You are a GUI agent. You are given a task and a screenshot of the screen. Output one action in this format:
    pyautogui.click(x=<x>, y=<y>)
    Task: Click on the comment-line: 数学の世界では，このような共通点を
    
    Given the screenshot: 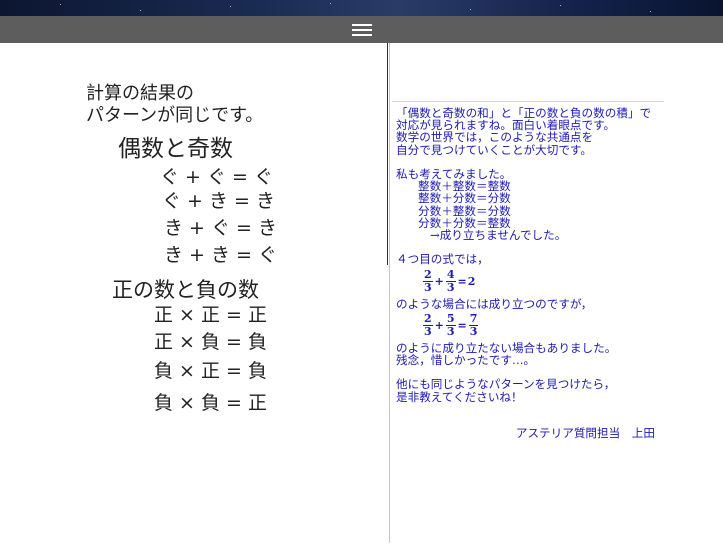 What is the action you would take?
    pyautogui.click(x=495, y=137)
    